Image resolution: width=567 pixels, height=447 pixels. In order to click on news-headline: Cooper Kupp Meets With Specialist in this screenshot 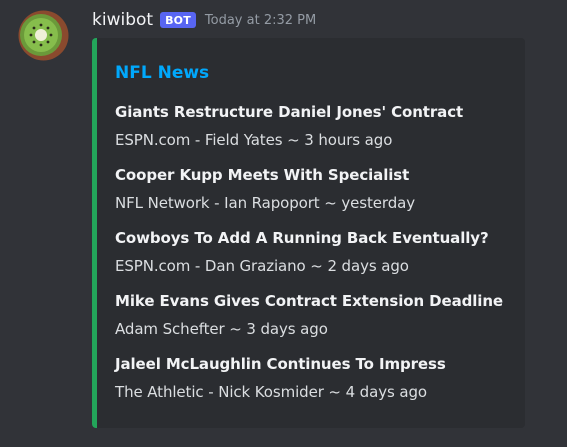, I will do `click(262, 175)`.